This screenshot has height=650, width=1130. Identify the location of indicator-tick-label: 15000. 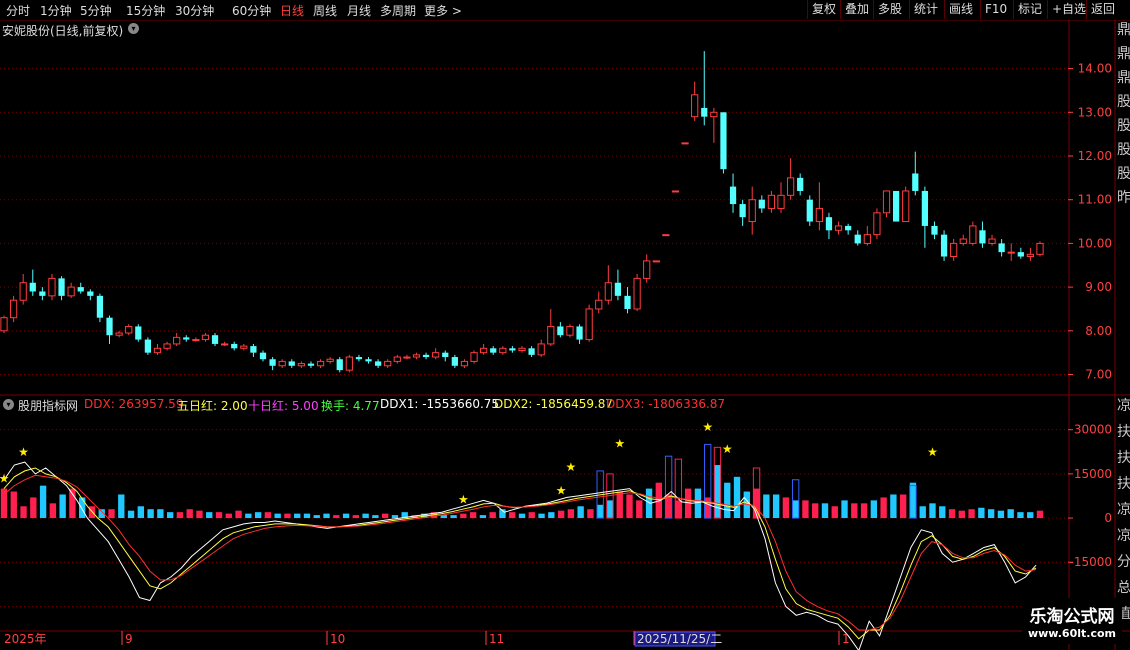
(1093, 474).